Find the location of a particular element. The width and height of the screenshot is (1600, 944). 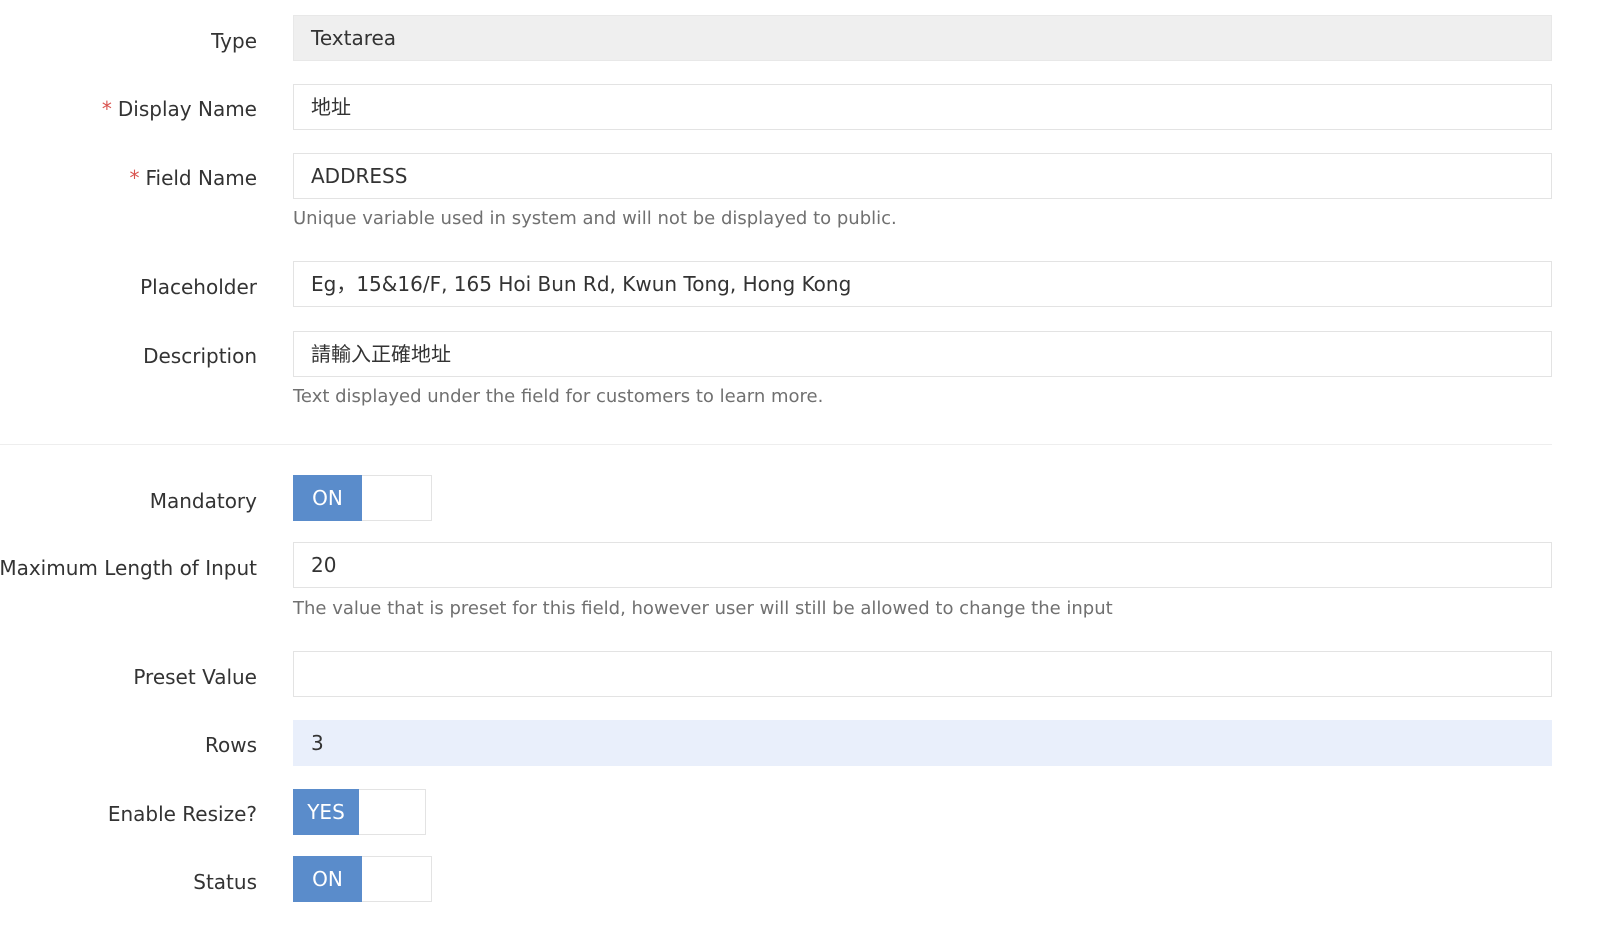

placeholder-label-text: Placeholder is located at coordinates (198, 287).